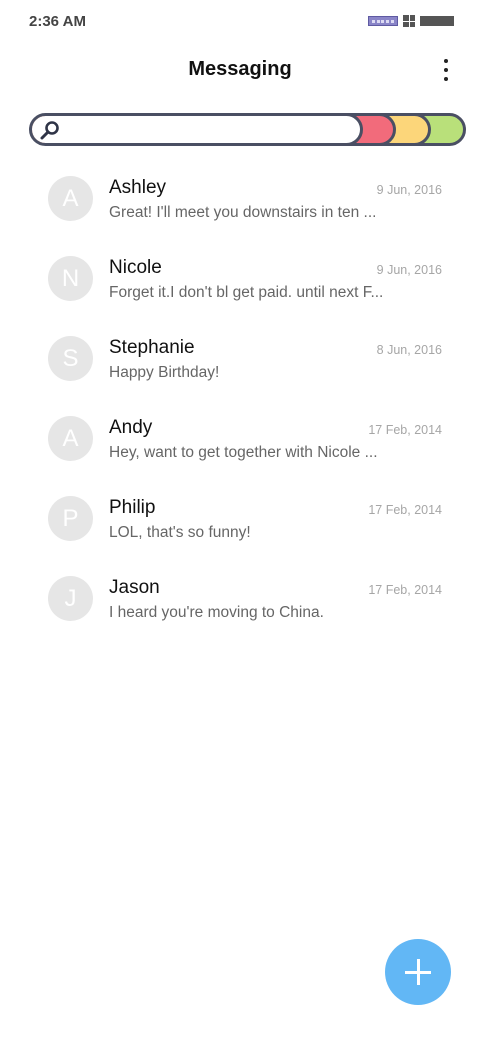 This screenshot has width=480, height=1040. Describe the element at coordinates (49, 130) in the screenshot. I see `search-icon` at that location.